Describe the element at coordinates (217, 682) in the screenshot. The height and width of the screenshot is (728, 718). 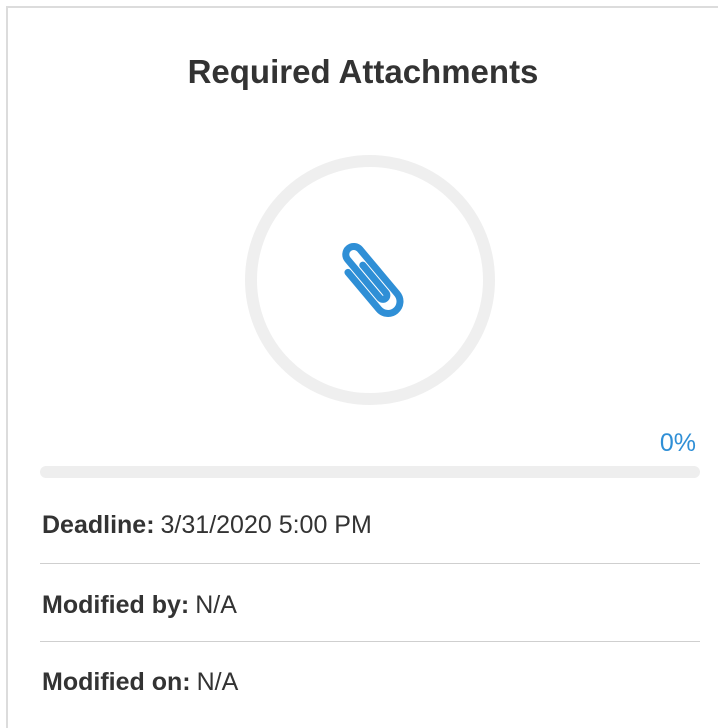
I see `modified-on-value: N/A` at that location.